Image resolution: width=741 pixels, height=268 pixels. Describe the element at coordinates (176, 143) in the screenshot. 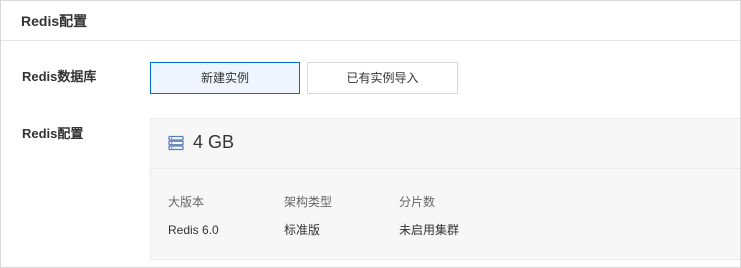

I see `database-icon` at that location.